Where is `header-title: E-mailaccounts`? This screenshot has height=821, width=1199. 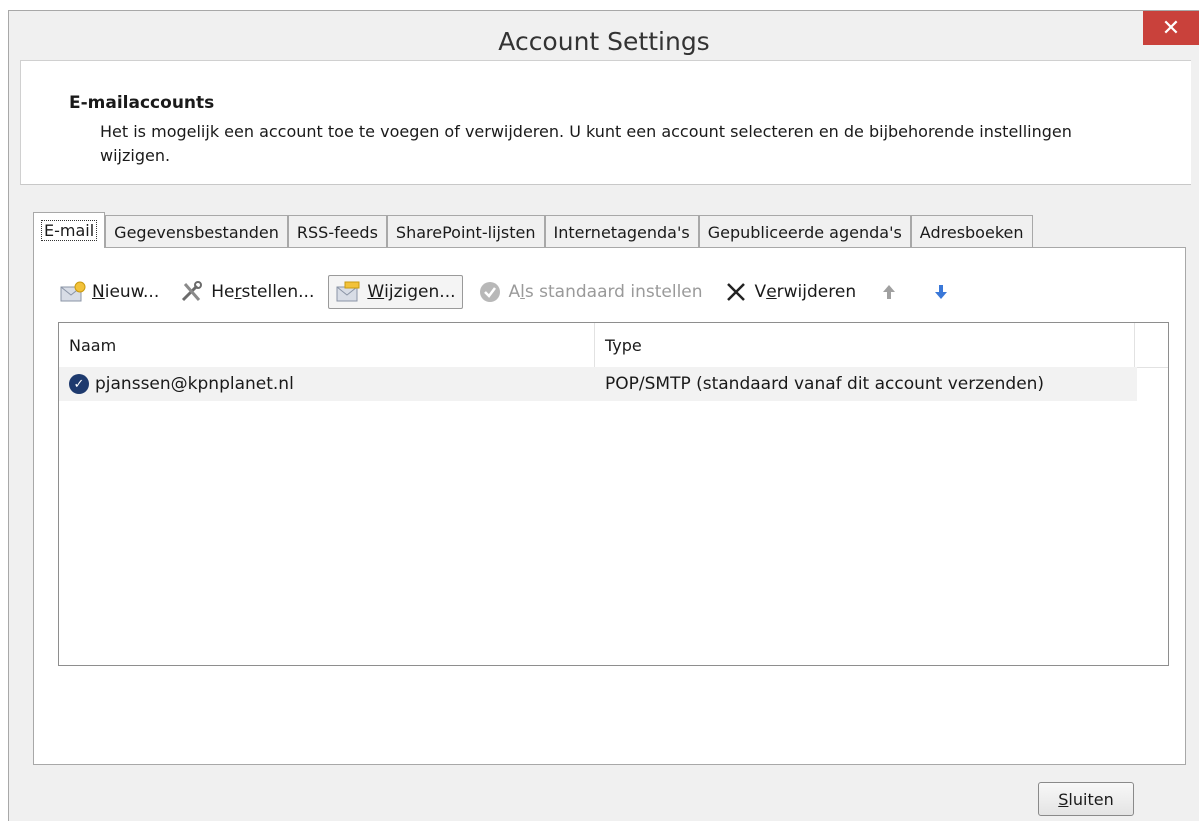 header-title: E-mailaccounts is located at coordinates (142, 103).